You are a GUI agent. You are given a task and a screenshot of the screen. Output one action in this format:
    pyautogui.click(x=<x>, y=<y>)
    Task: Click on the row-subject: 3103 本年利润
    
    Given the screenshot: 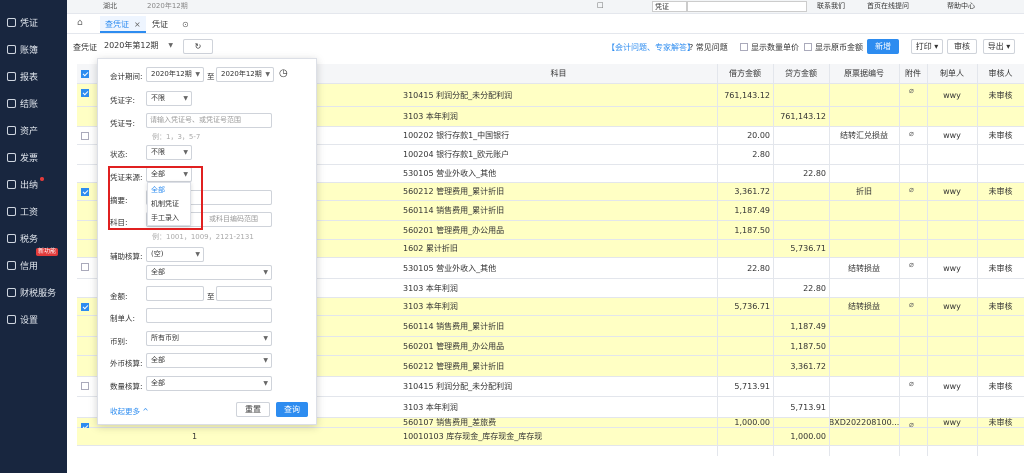 What is the action you would take?
    pyautogui.click(x=430, y=288)
    